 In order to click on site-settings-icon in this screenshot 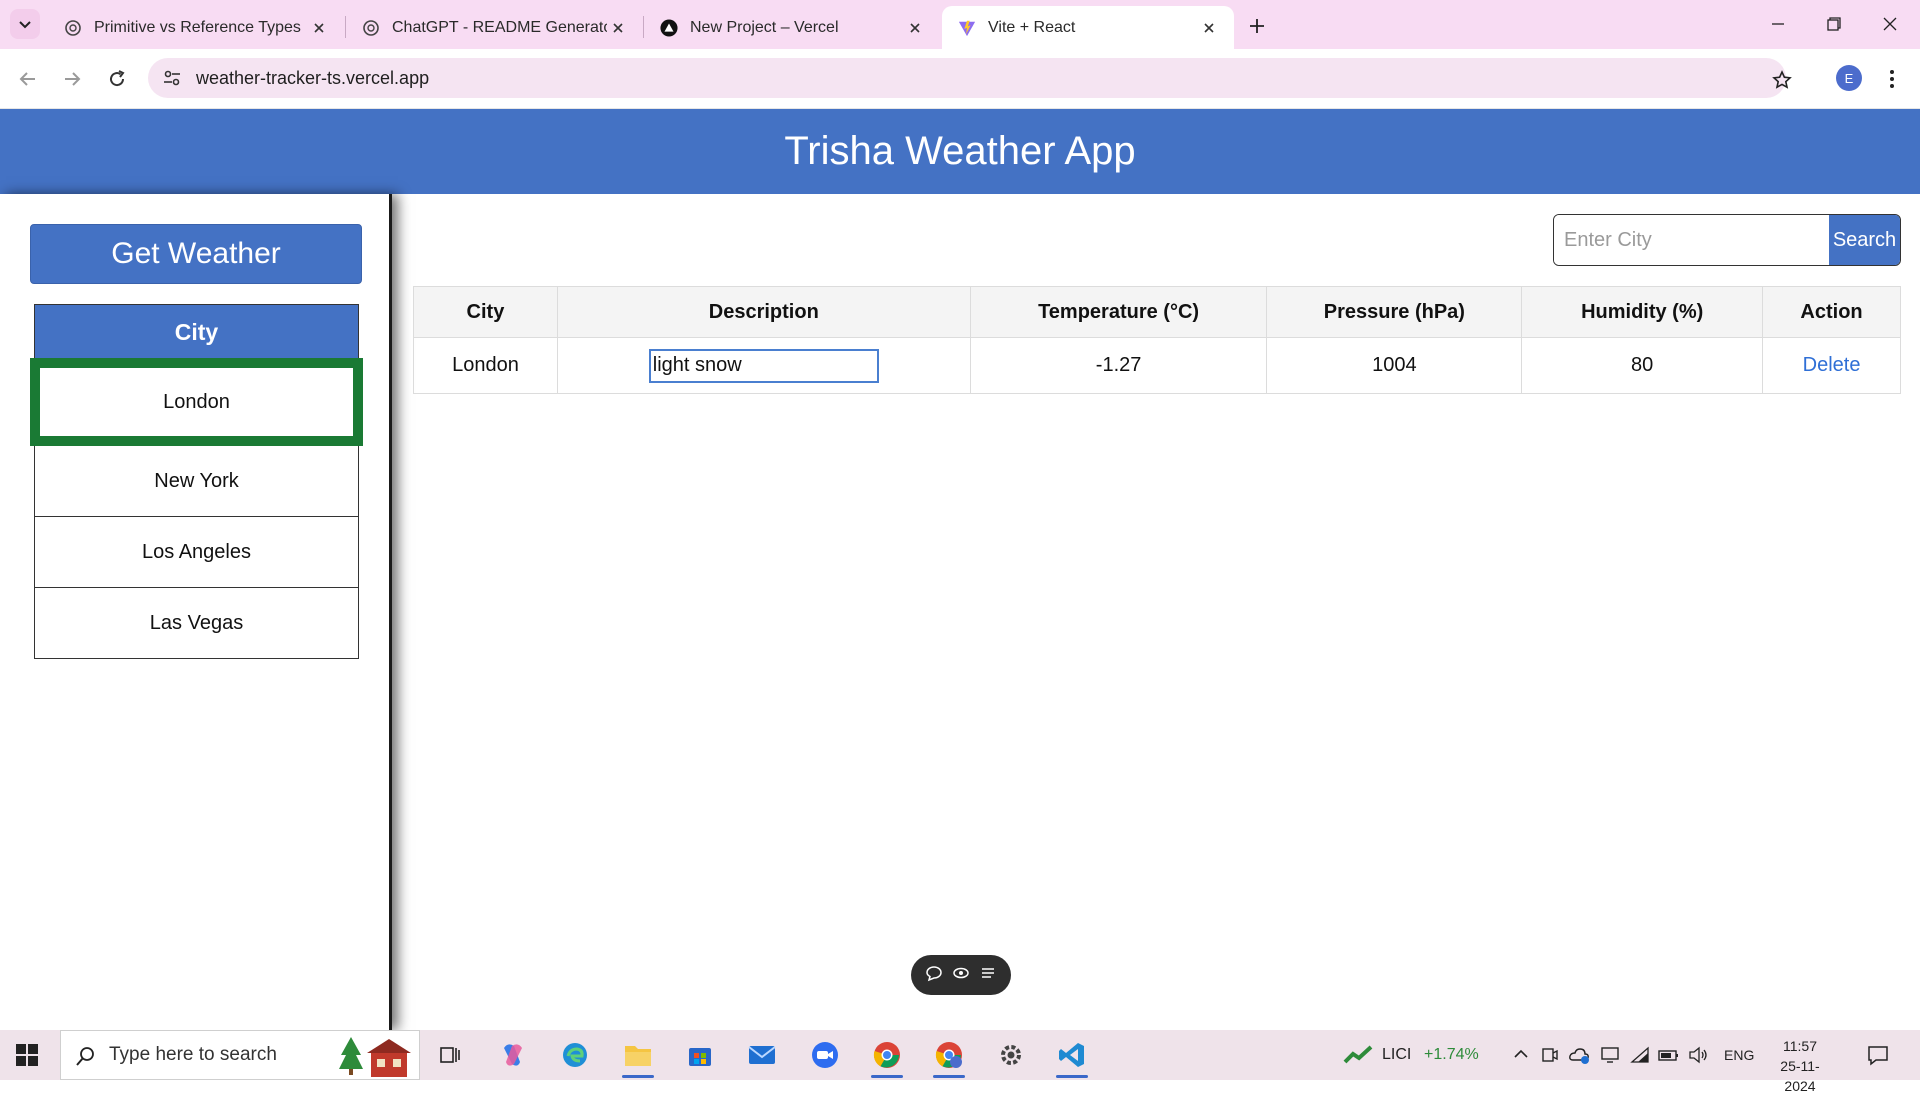, I will do `click(172, 78)`.